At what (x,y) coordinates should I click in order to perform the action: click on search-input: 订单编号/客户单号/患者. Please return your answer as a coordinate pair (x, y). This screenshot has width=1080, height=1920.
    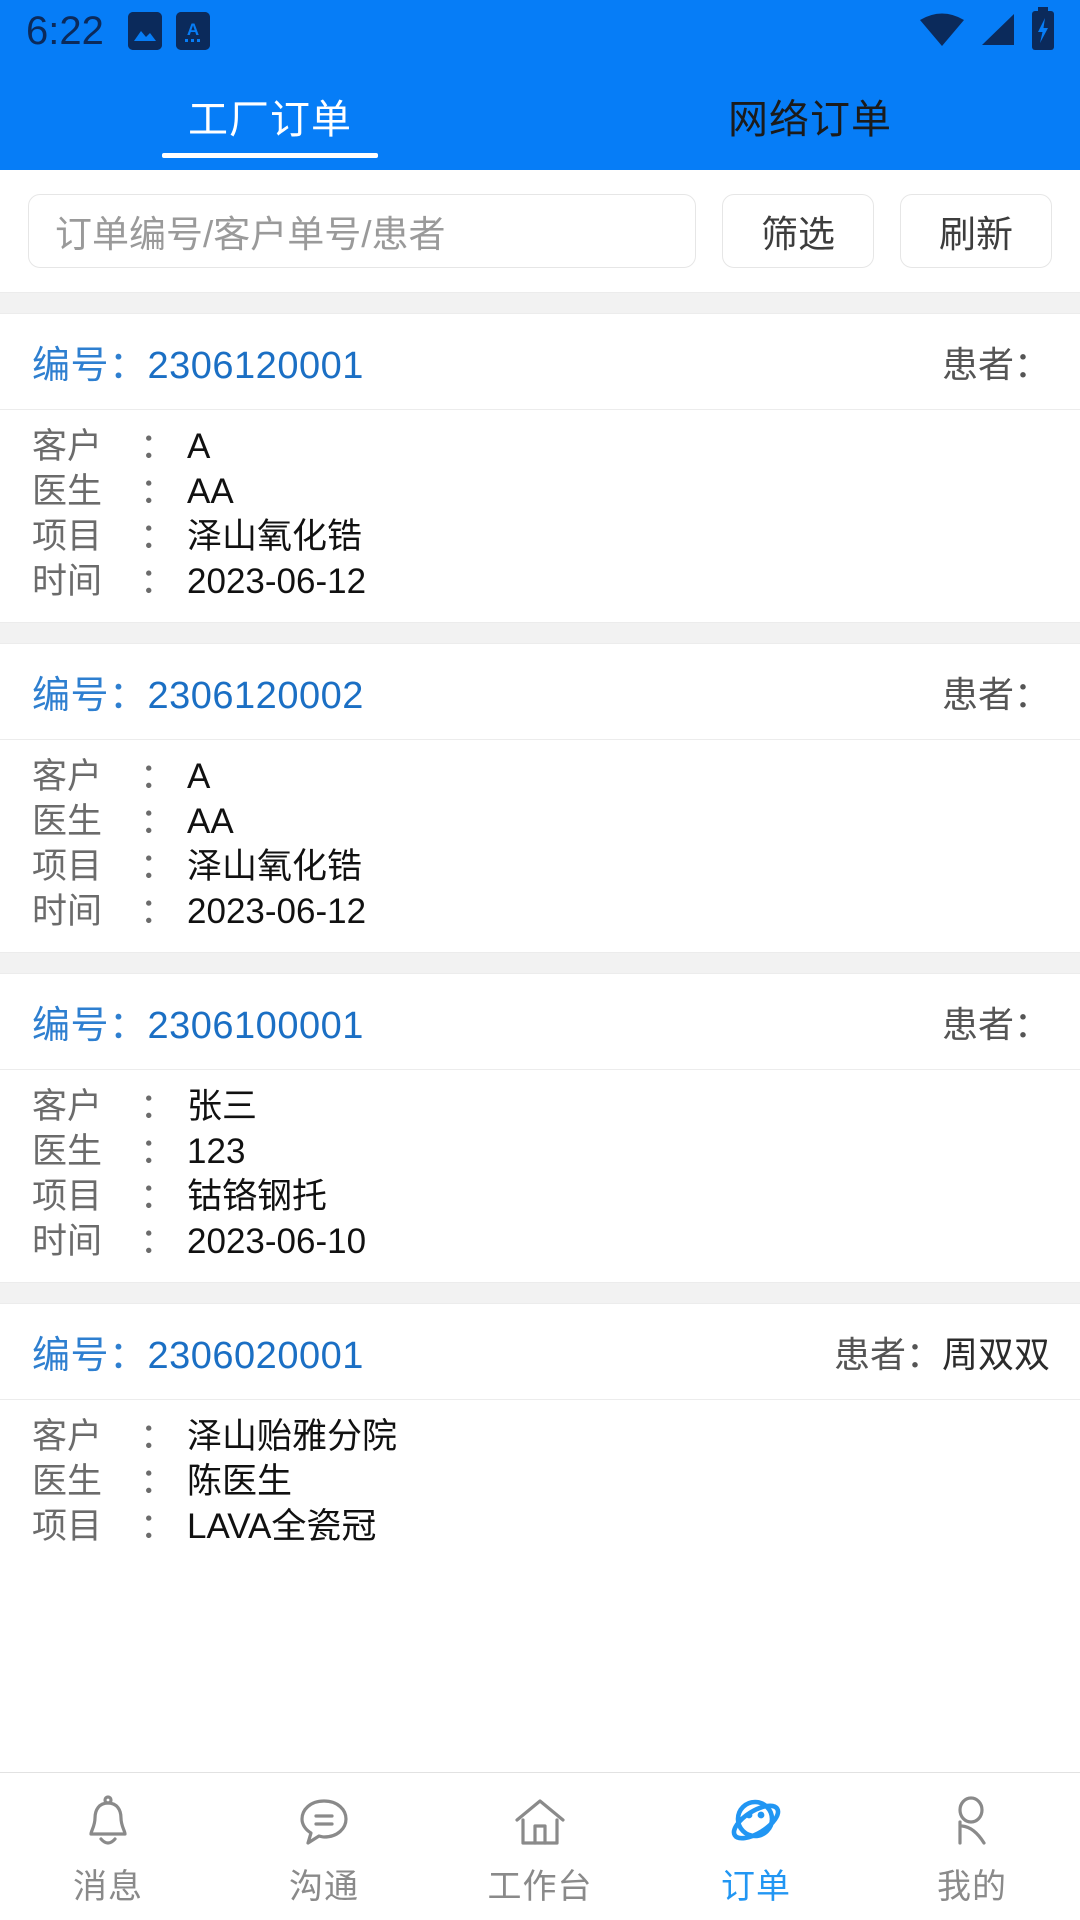
    Looking at the image, I should click on (362, 231).